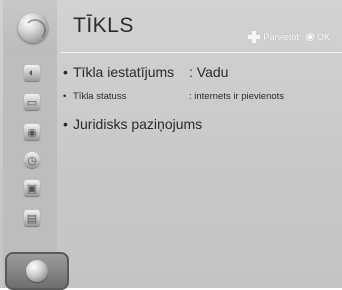  What do you see at coordinates (201, 52) in the screenshot?
I see `header-divider` at bounding box center [201, 52].